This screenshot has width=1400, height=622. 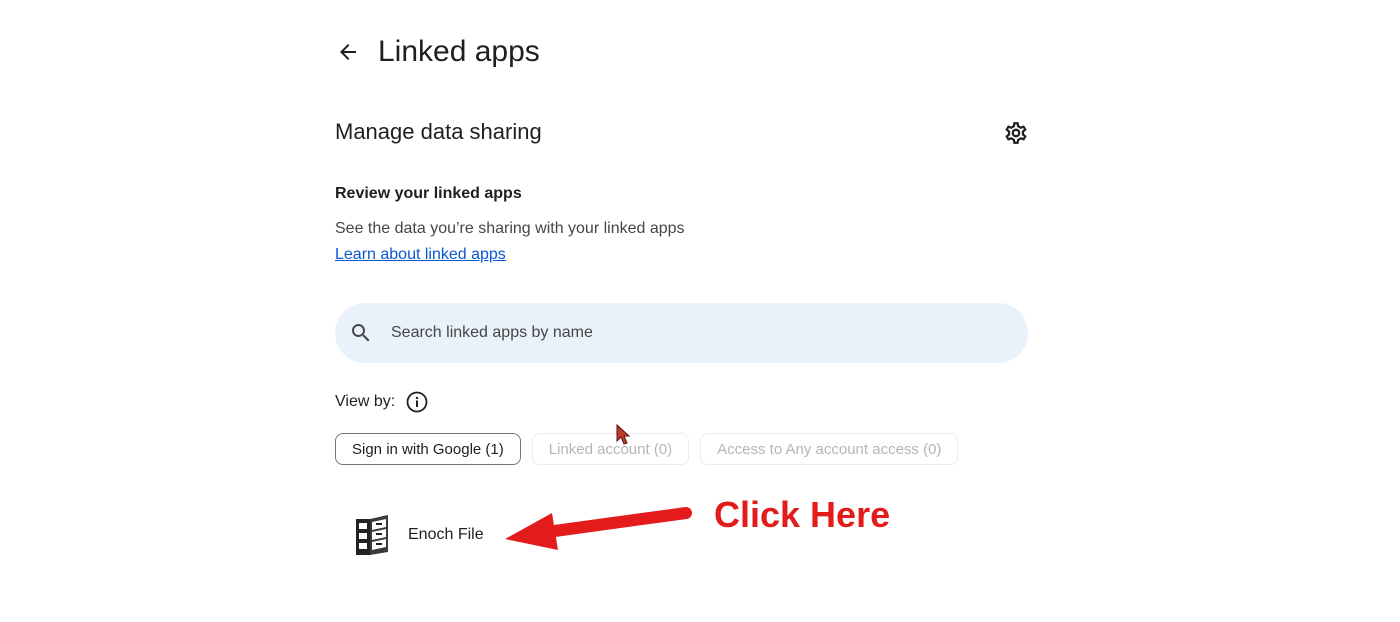 What do you see at coordinates (610, 449) in the screenshot?
I see `filter-chip-linked-account: Linked account (0)` at bounding box center [610, 449].